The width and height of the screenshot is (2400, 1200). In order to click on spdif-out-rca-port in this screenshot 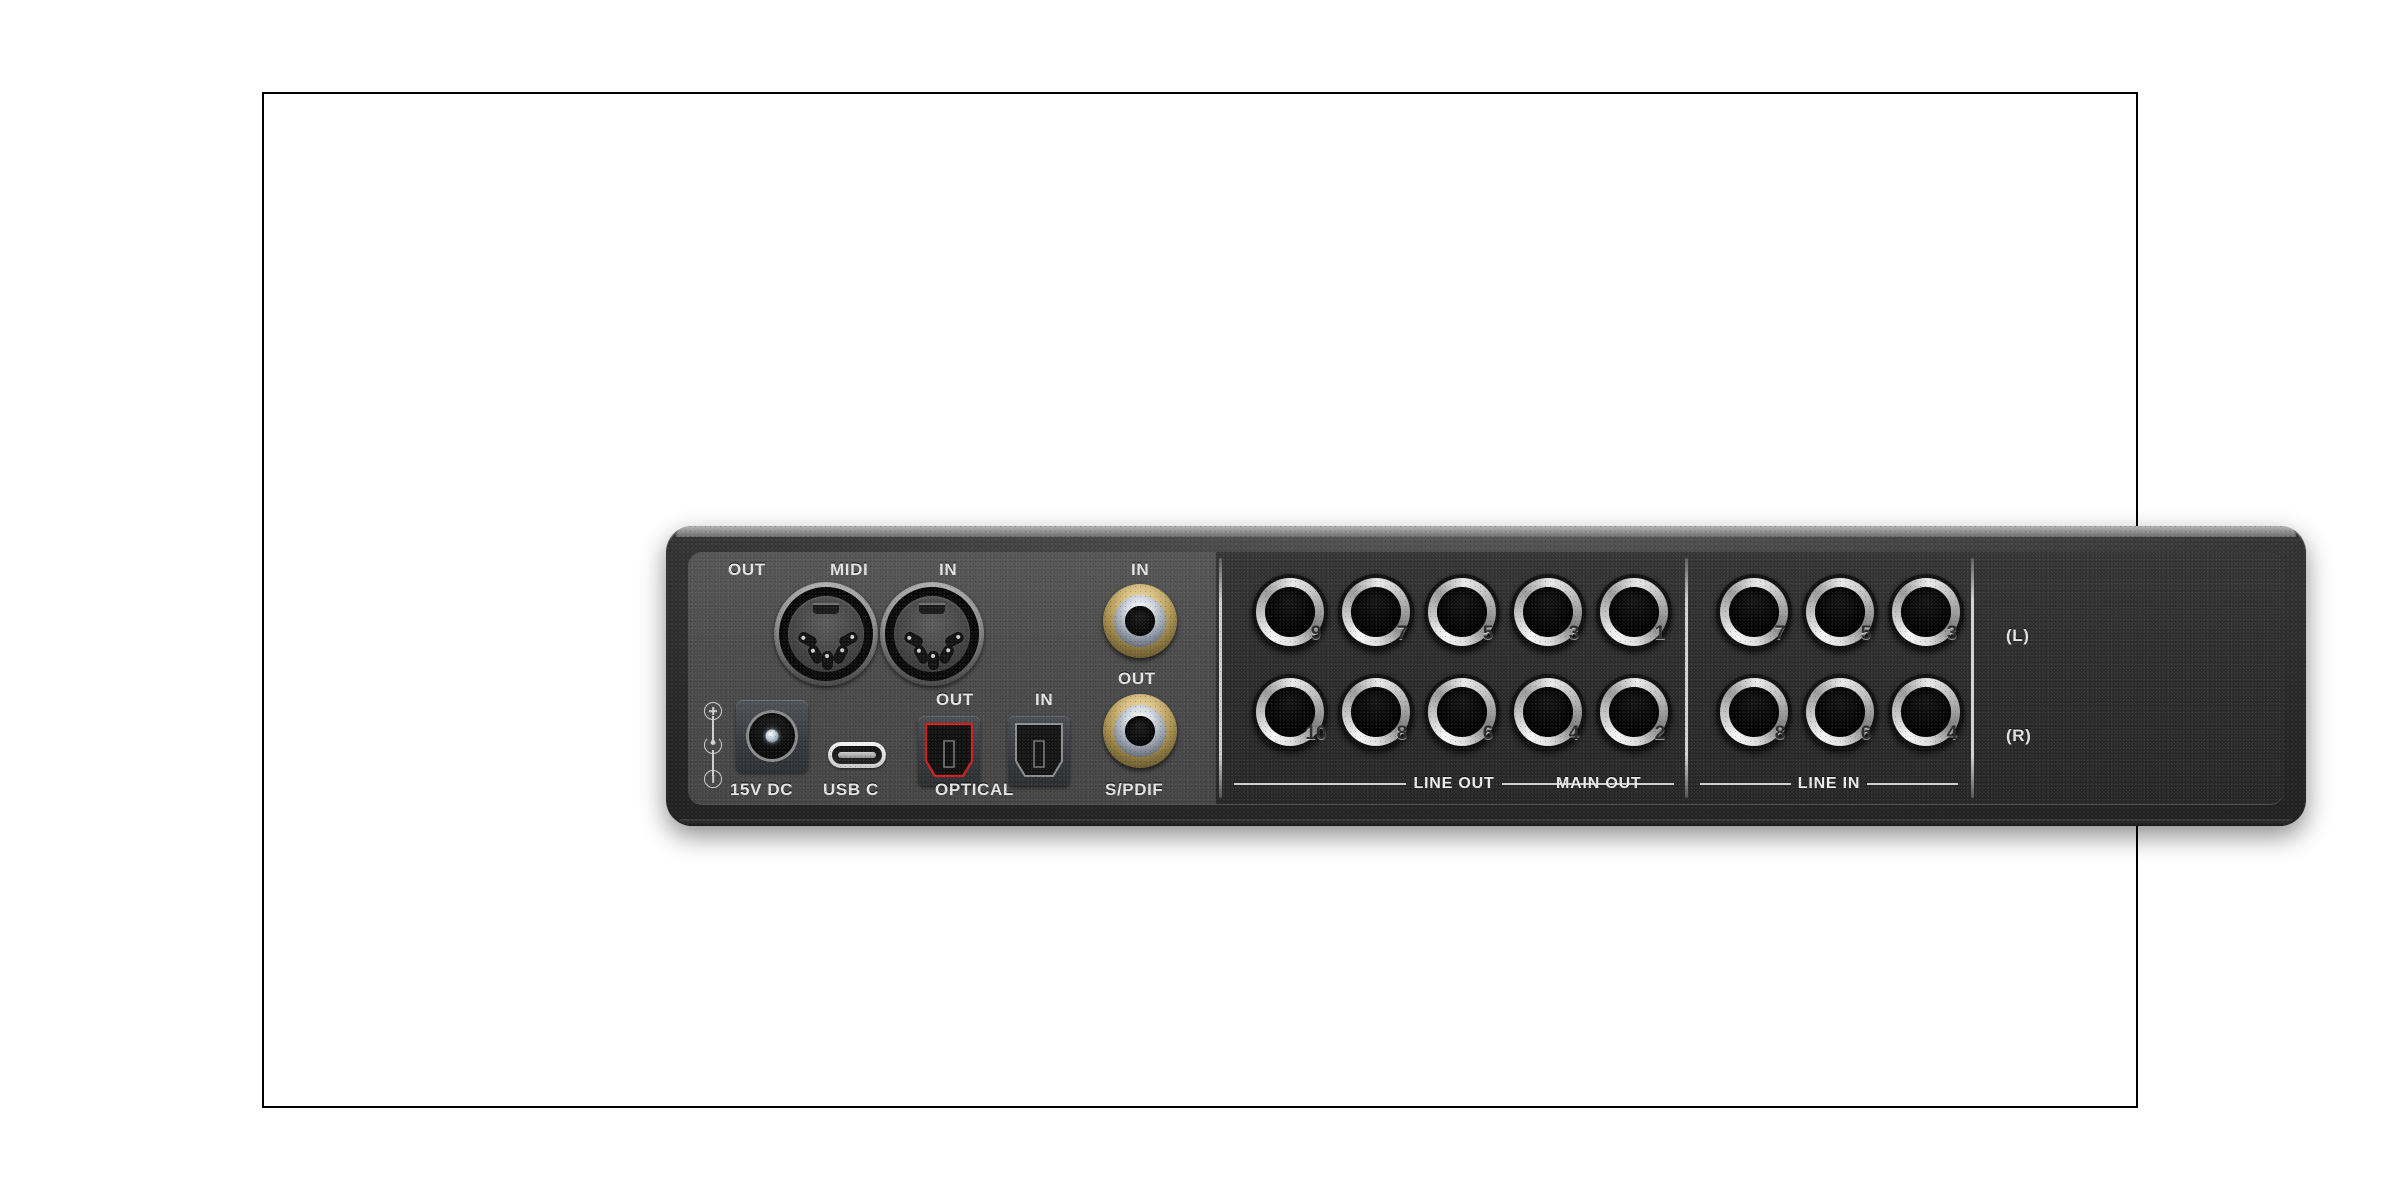, I will do `click(1140, 731)`.